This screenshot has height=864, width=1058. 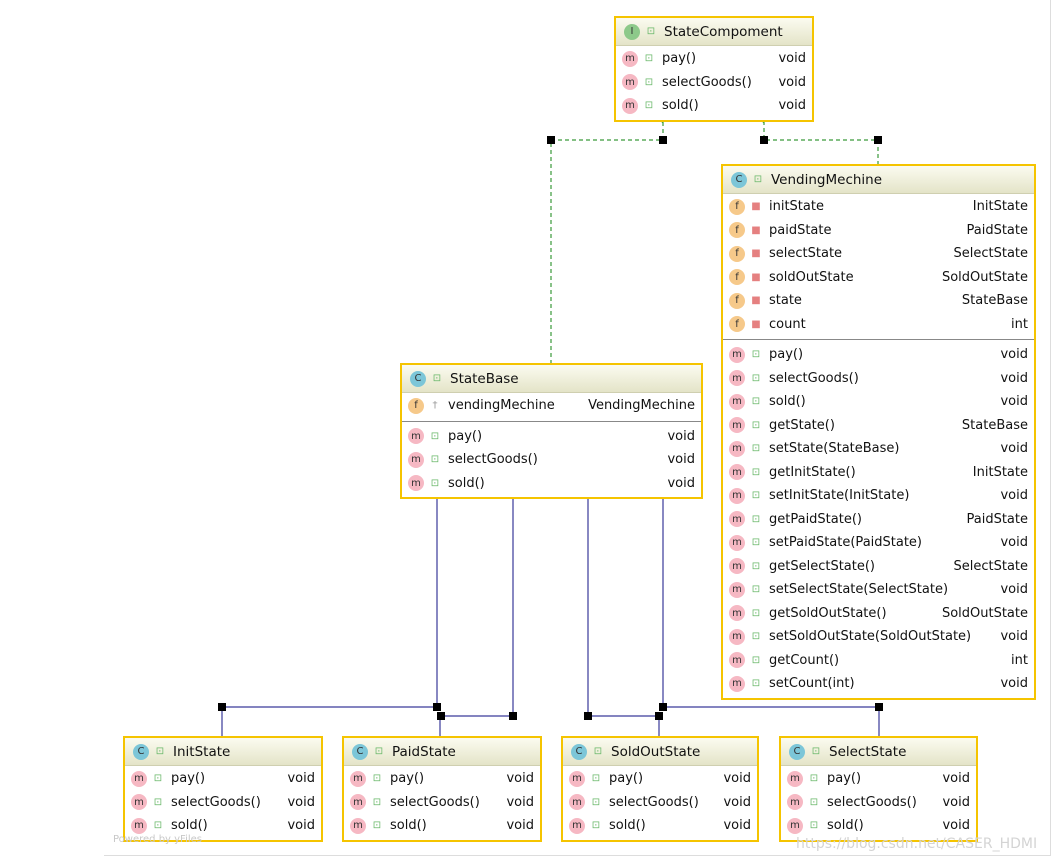 I want to click on field-row: f ■ paidState PaidState, so click(x=878, y=231).